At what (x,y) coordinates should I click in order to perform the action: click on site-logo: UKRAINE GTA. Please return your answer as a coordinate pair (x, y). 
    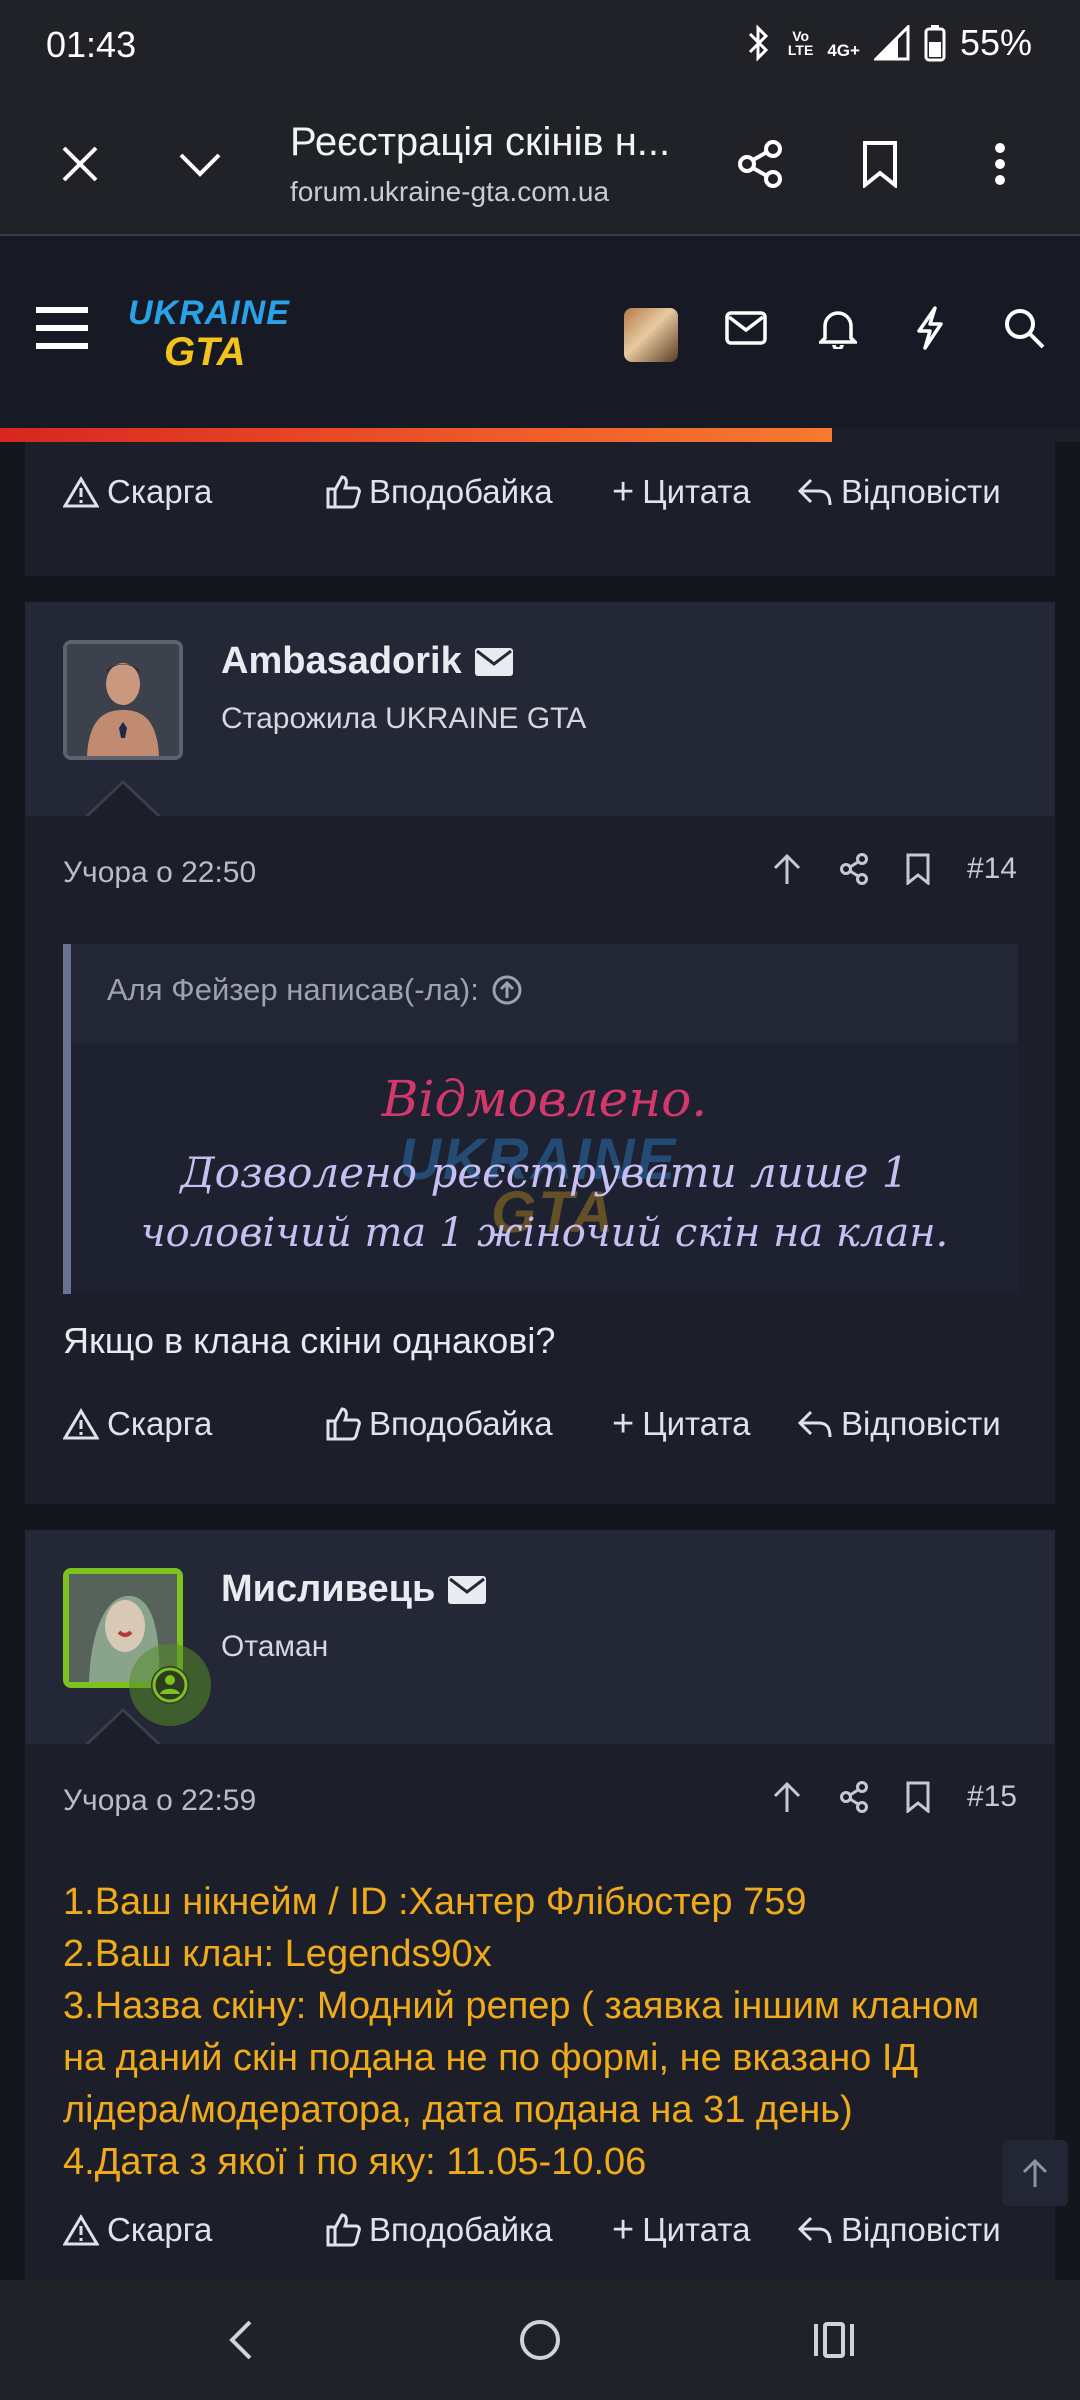
    Looking at the image, I should click on (208, 339).